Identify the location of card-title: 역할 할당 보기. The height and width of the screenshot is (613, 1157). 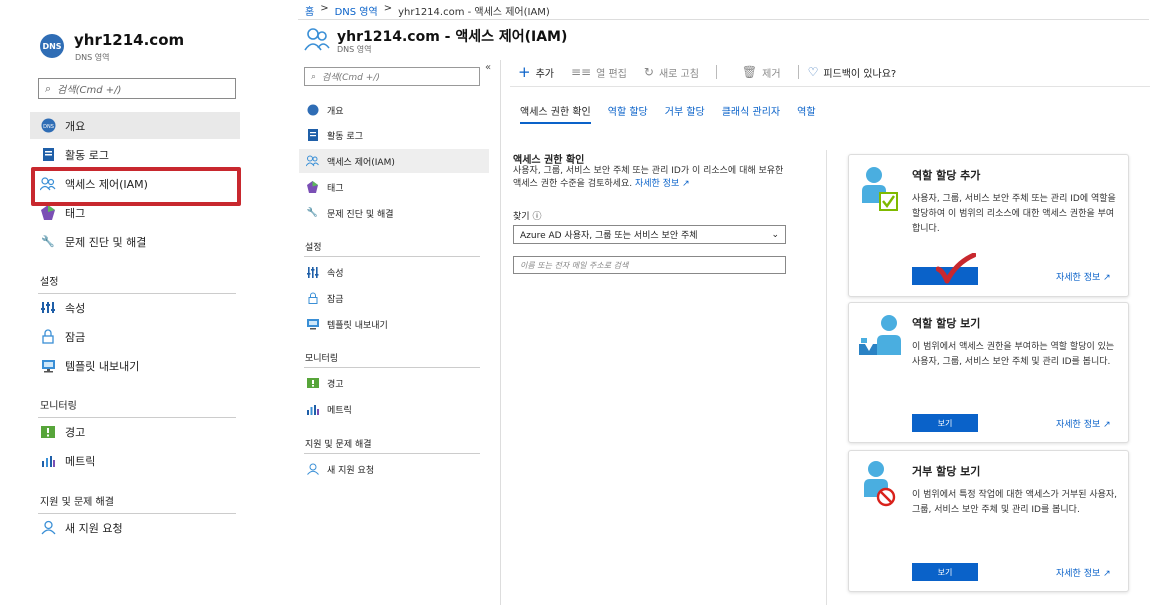
(946, 323).